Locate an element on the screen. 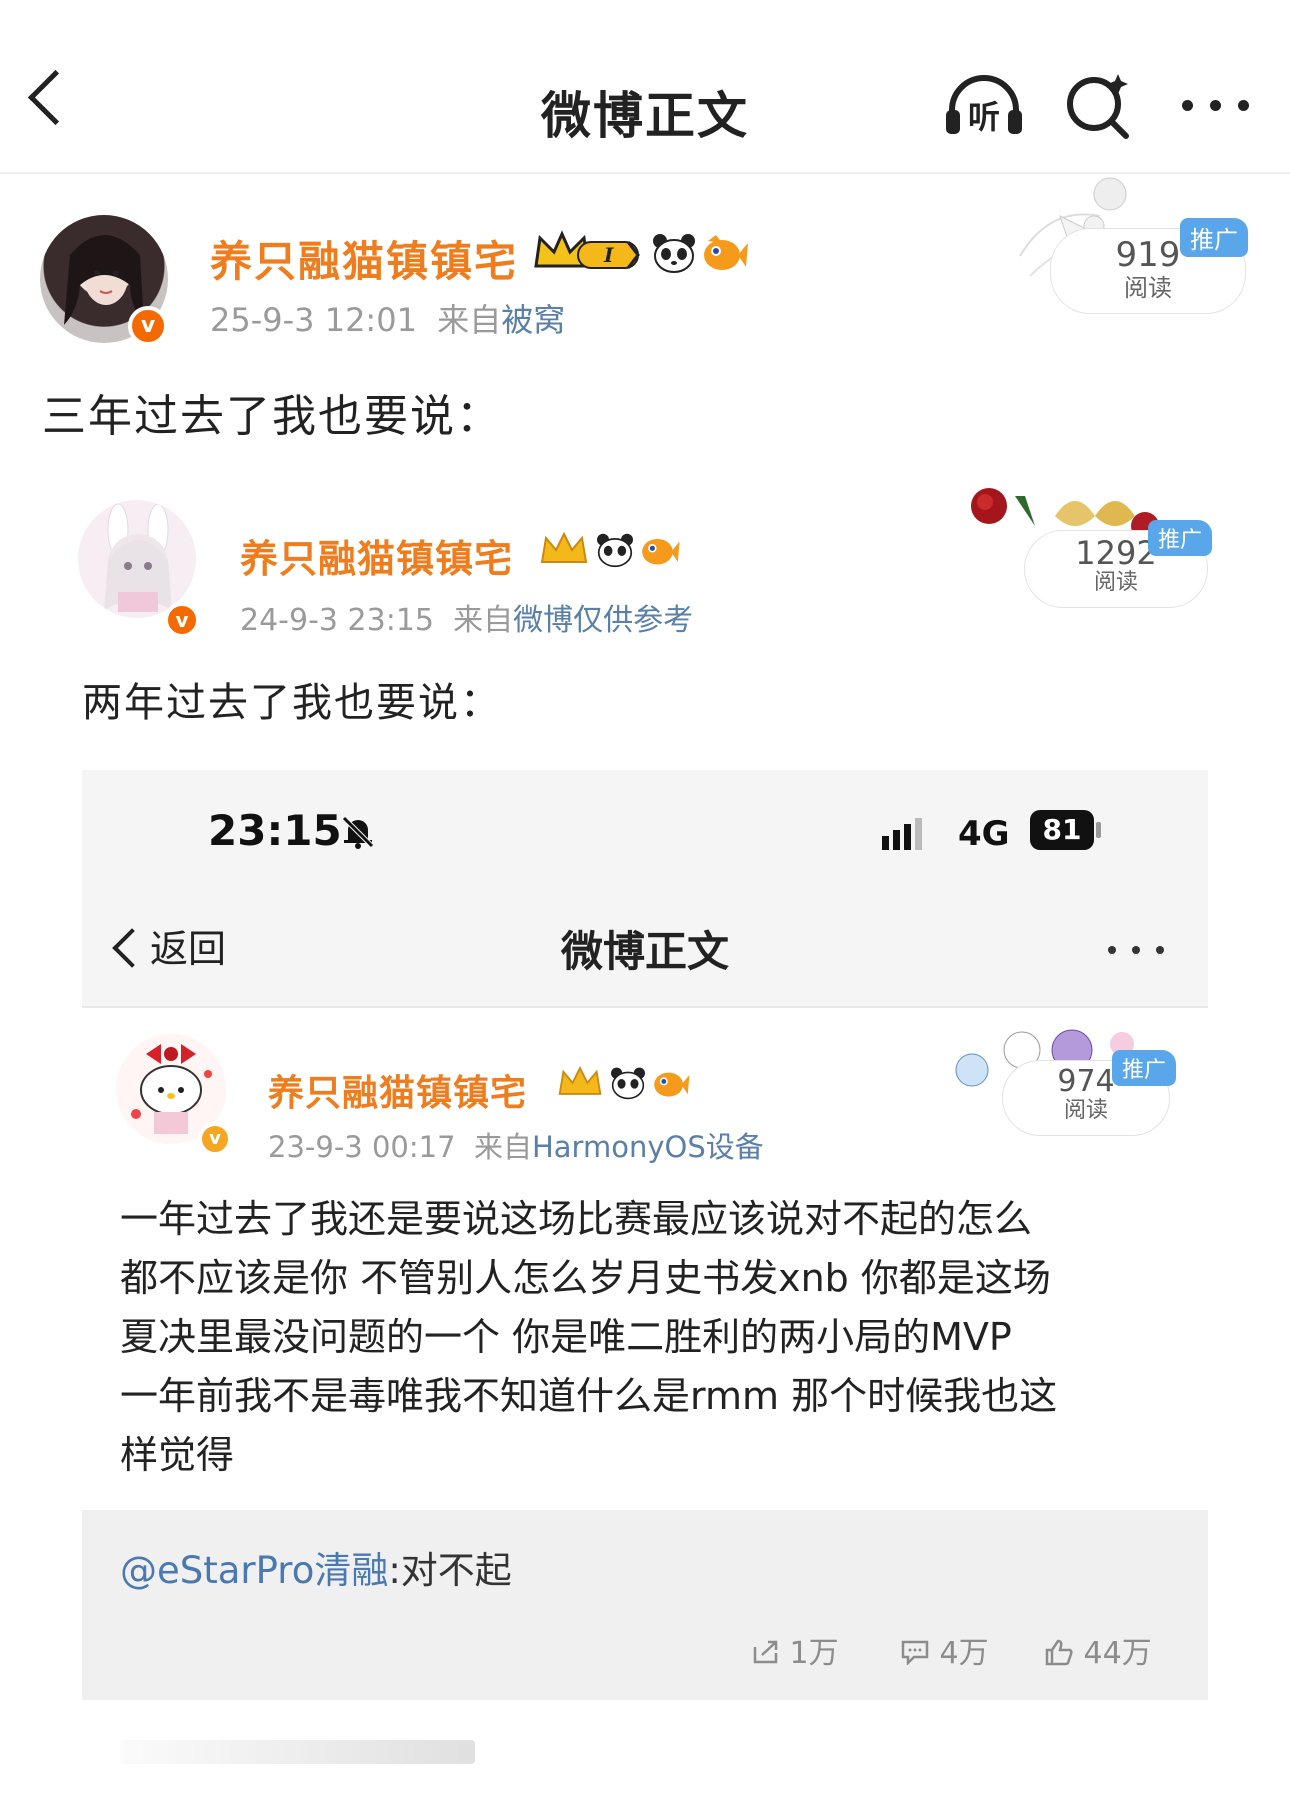  quoted-username: 养只融猫镇镇宅 is located at coordinates (376, 555).